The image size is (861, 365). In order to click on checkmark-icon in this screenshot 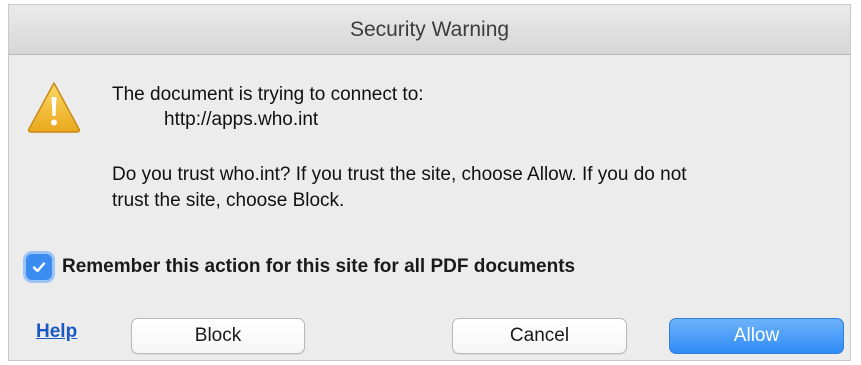, I will do `click(39, 267)`.